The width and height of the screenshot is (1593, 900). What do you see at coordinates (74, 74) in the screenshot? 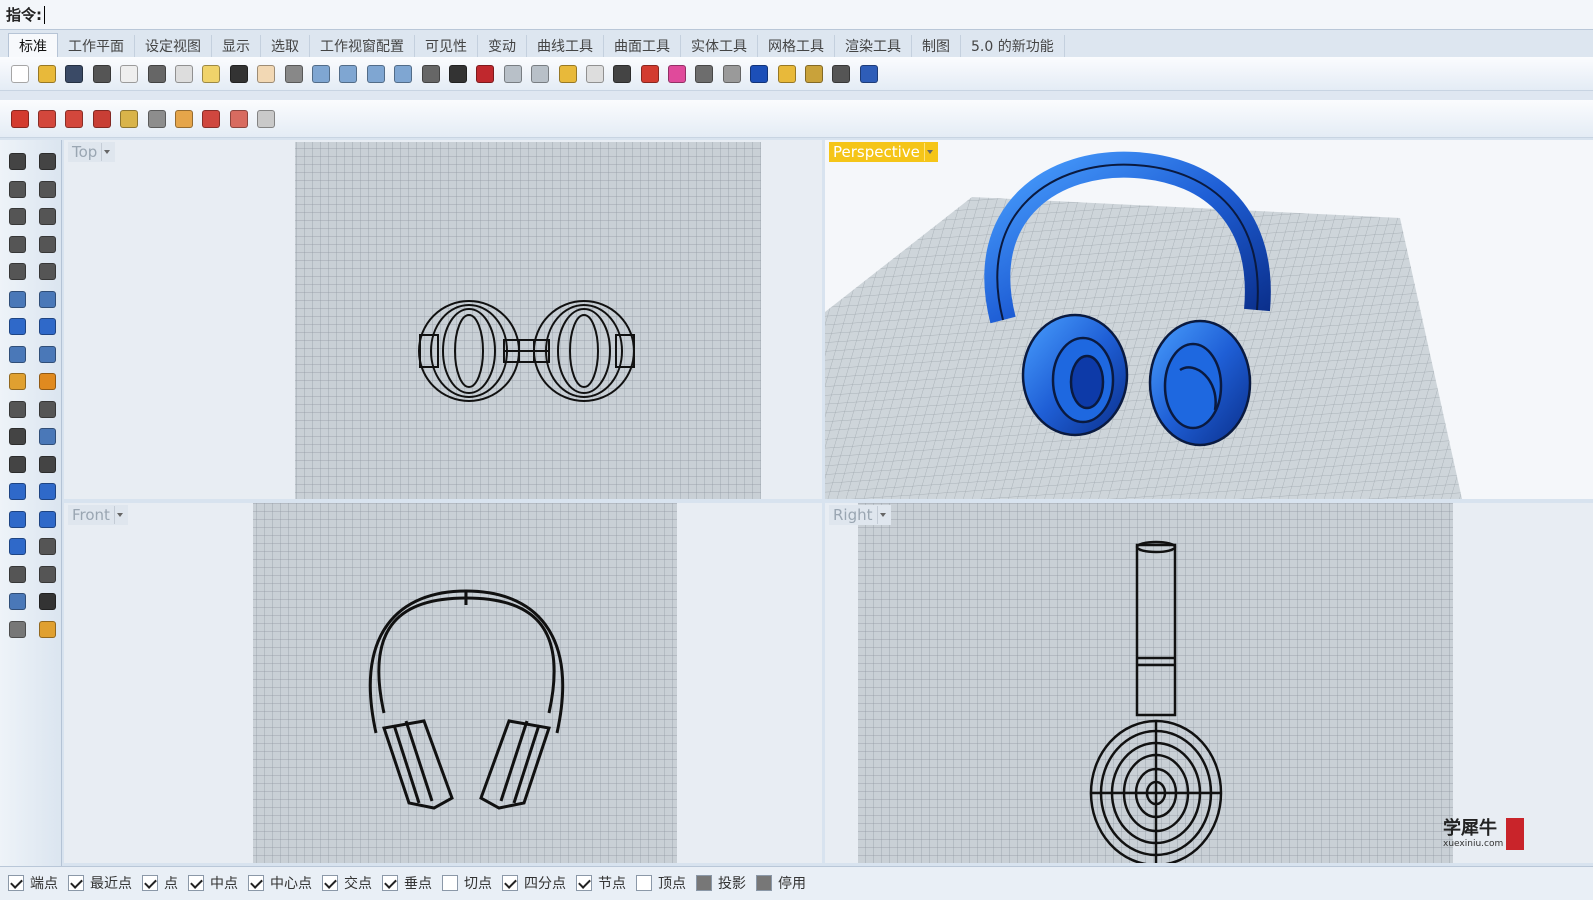
I see `save-icon` at bounding box center [74, 74].